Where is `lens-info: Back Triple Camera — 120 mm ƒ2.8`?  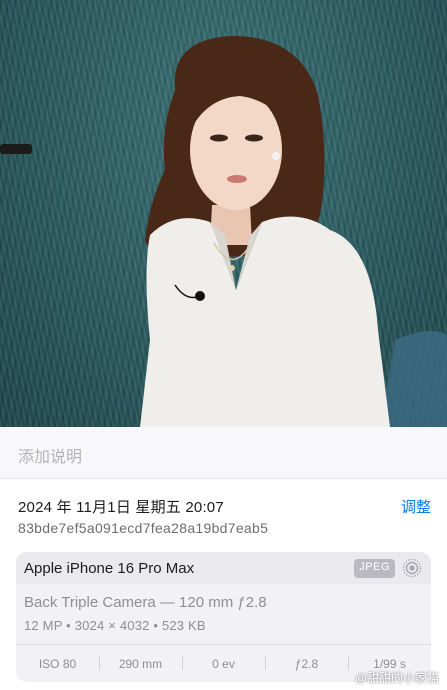 lens-info: Back Triple Camera — 120 mm ƒ2.8 is located at coordinates (145, 602).